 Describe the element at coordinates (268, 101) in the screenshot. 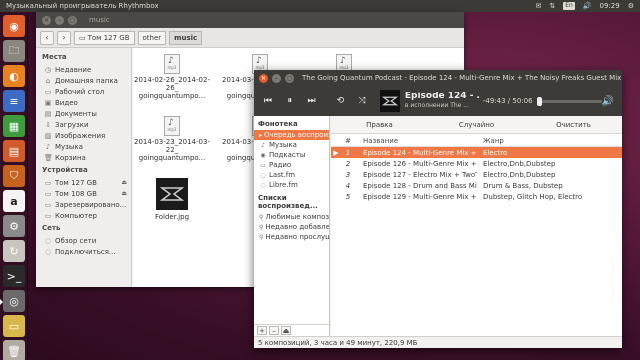

I see `previous-icon: ⏮` at that location.